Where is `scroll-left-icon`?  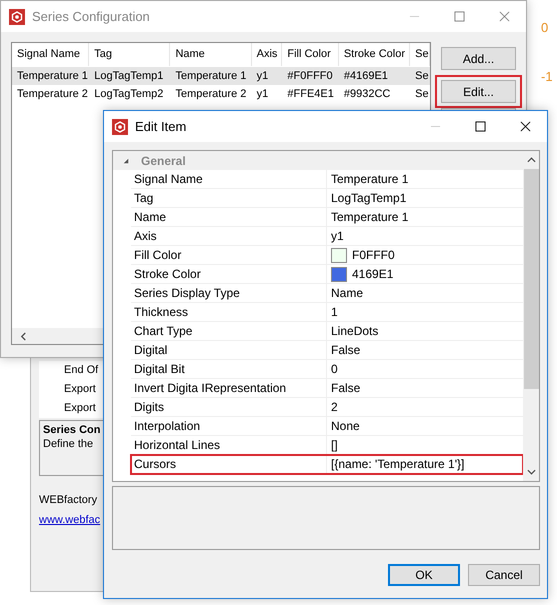 scroll-left-icon is located at coordinates (23, 336).